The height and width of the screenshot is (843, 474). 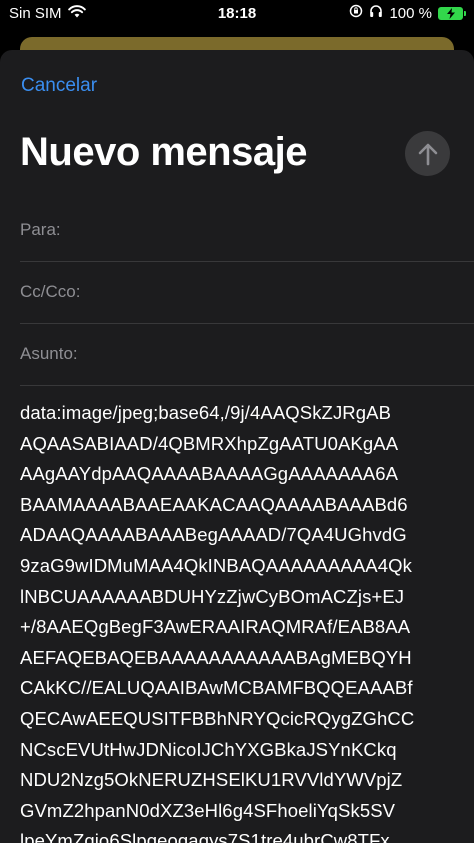 What do you see at coordinates (163, 152) in the screenshot?
I see `page-title: Nuevo mensaje` at bounding box center [163, 152].